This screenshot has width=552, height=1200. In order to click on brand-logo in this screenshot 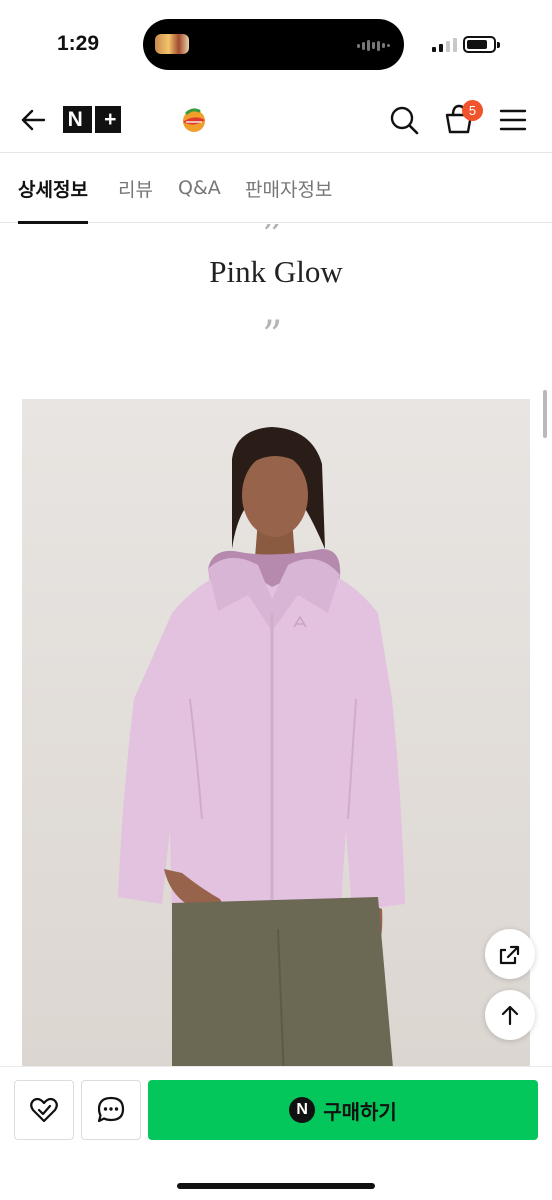, I will do `click(194, 120)`.